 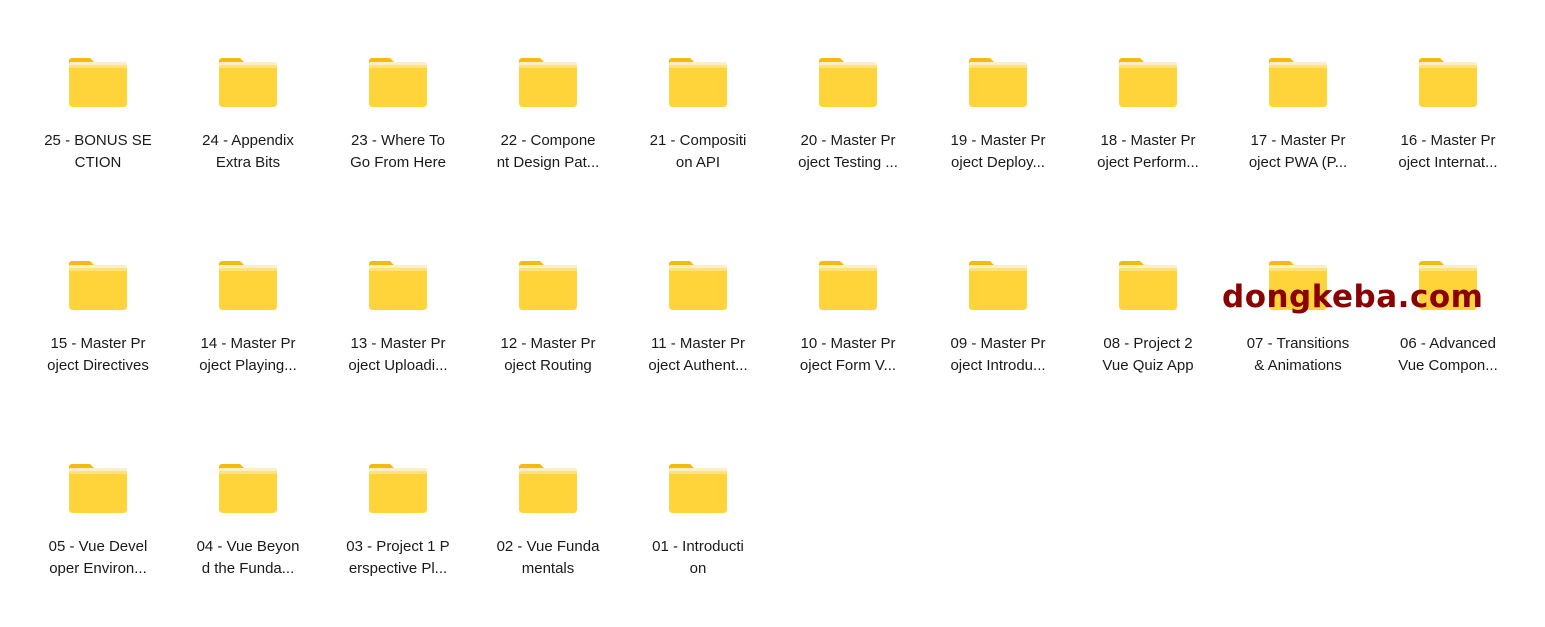 What do you see at coordinates (398, 151) in the screenshot?
I see `folder-label: 23 - Where To Go From Here` at bounding box center [398, 151].